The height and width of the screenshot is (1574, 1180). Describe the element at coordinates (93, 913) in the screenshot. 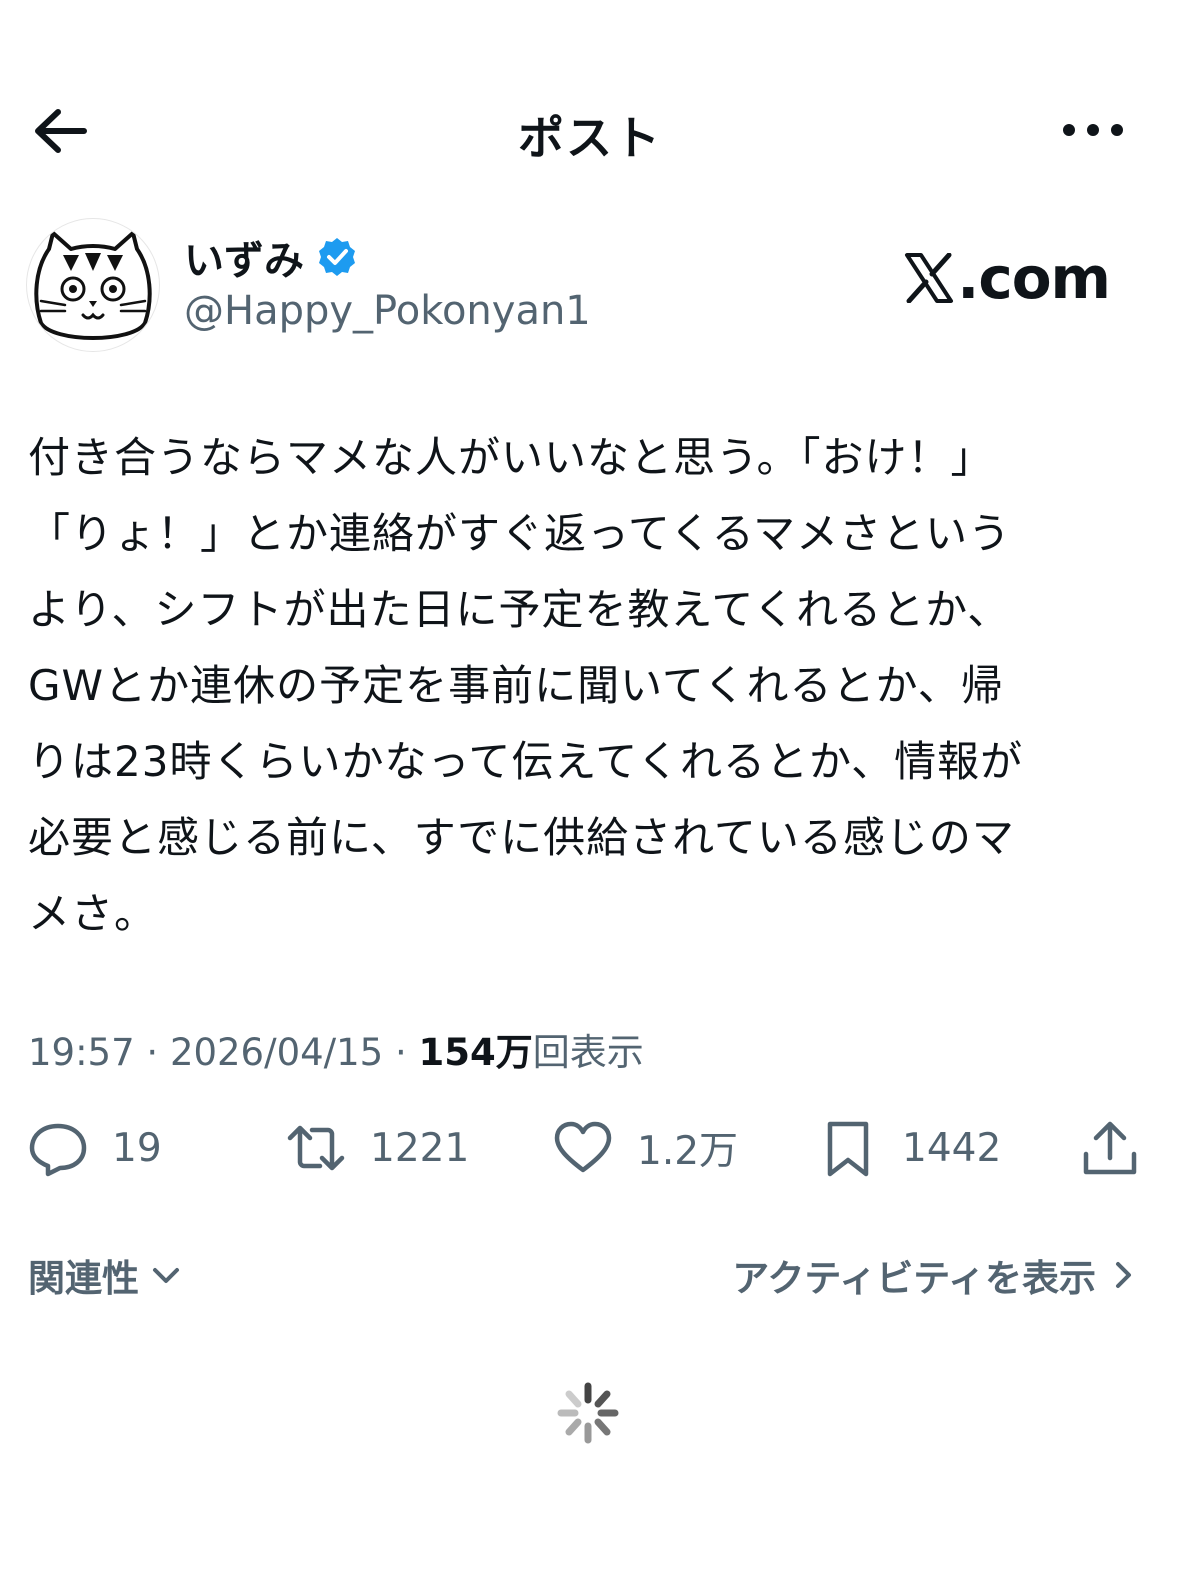

I see `tweet-line: メさ。` at that location.